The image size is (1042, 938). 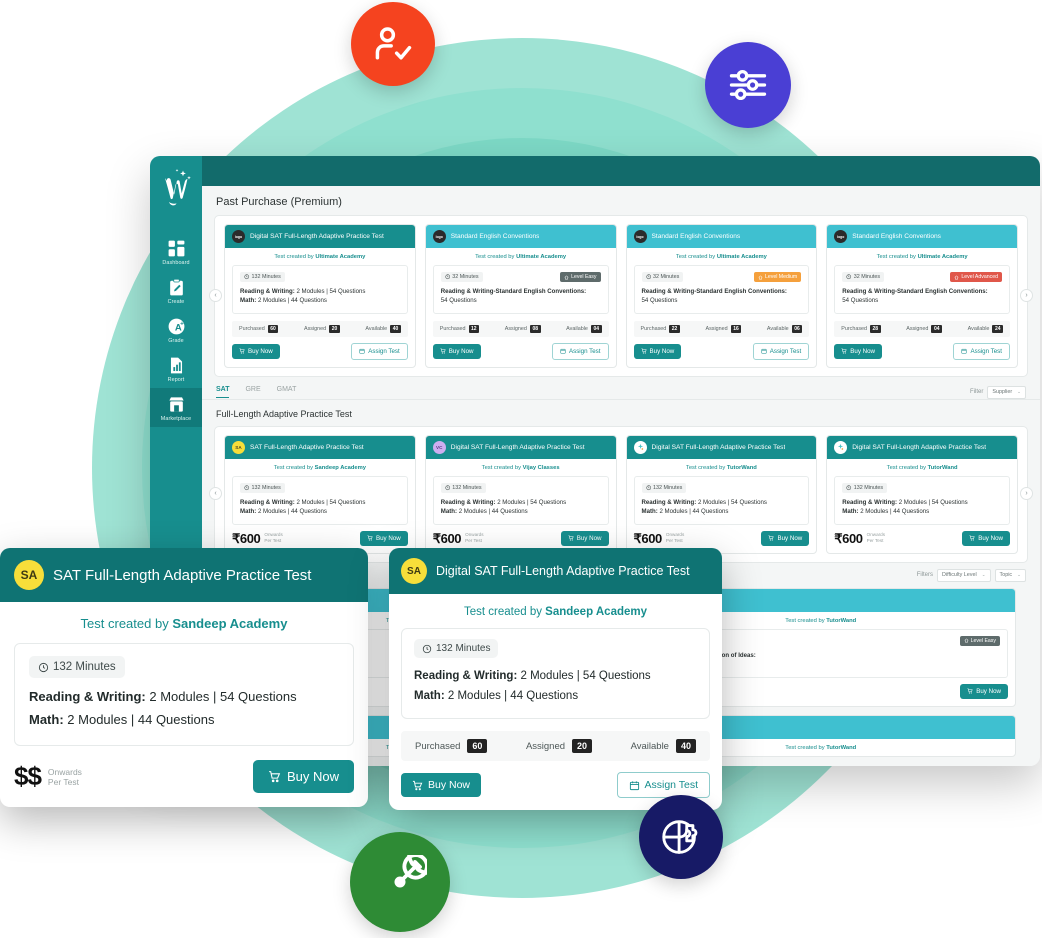 I want to click on test-card-creator: Test created by Ultimate Academy, so click(x=320, y=256).